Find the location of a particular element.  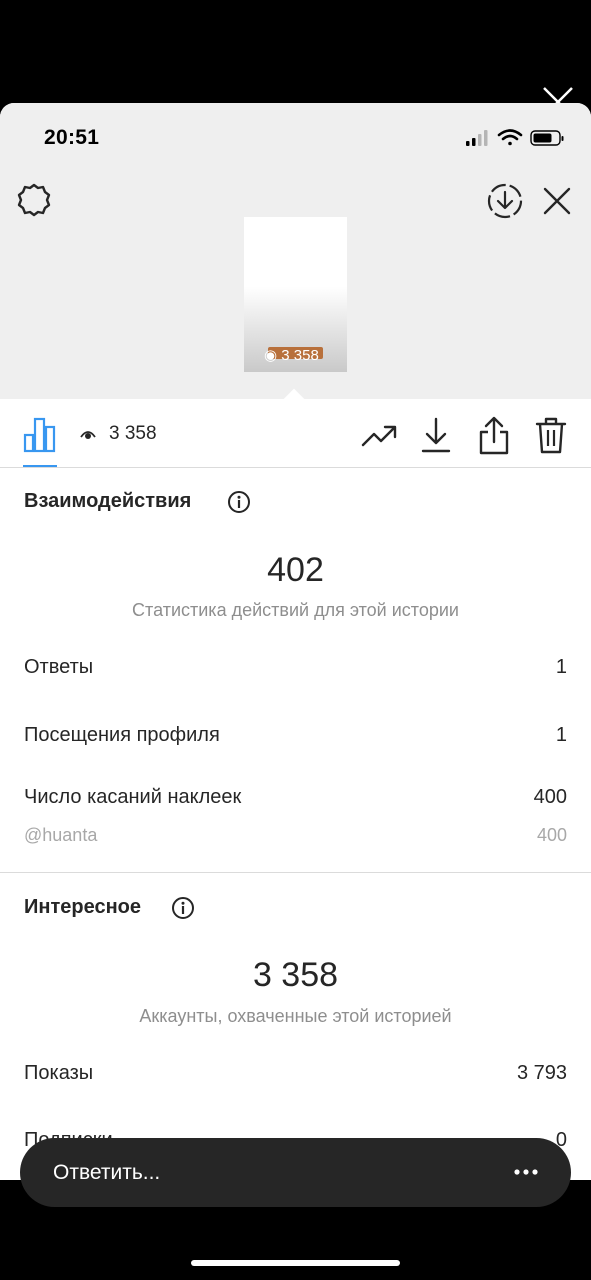

story-thumbnail: ◉ 3 358 is located at coordinates (295, 294).